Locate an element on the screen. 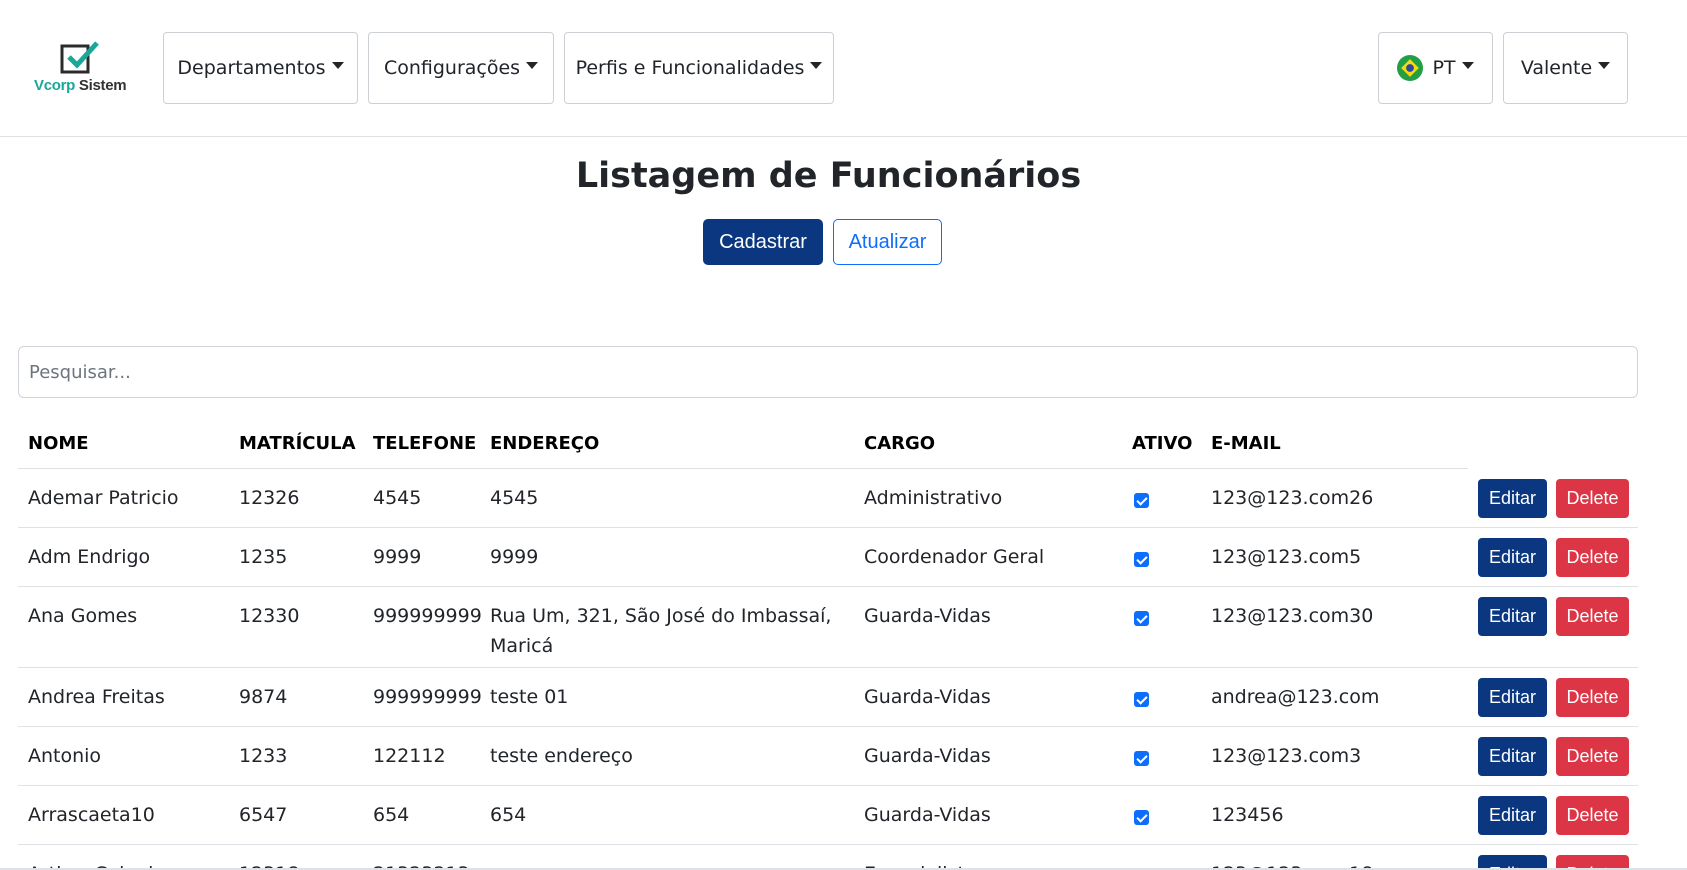 The image size is (1687, 870). nav-departamentos-dropdown: Departamentos is located at coordinates (260, 68).